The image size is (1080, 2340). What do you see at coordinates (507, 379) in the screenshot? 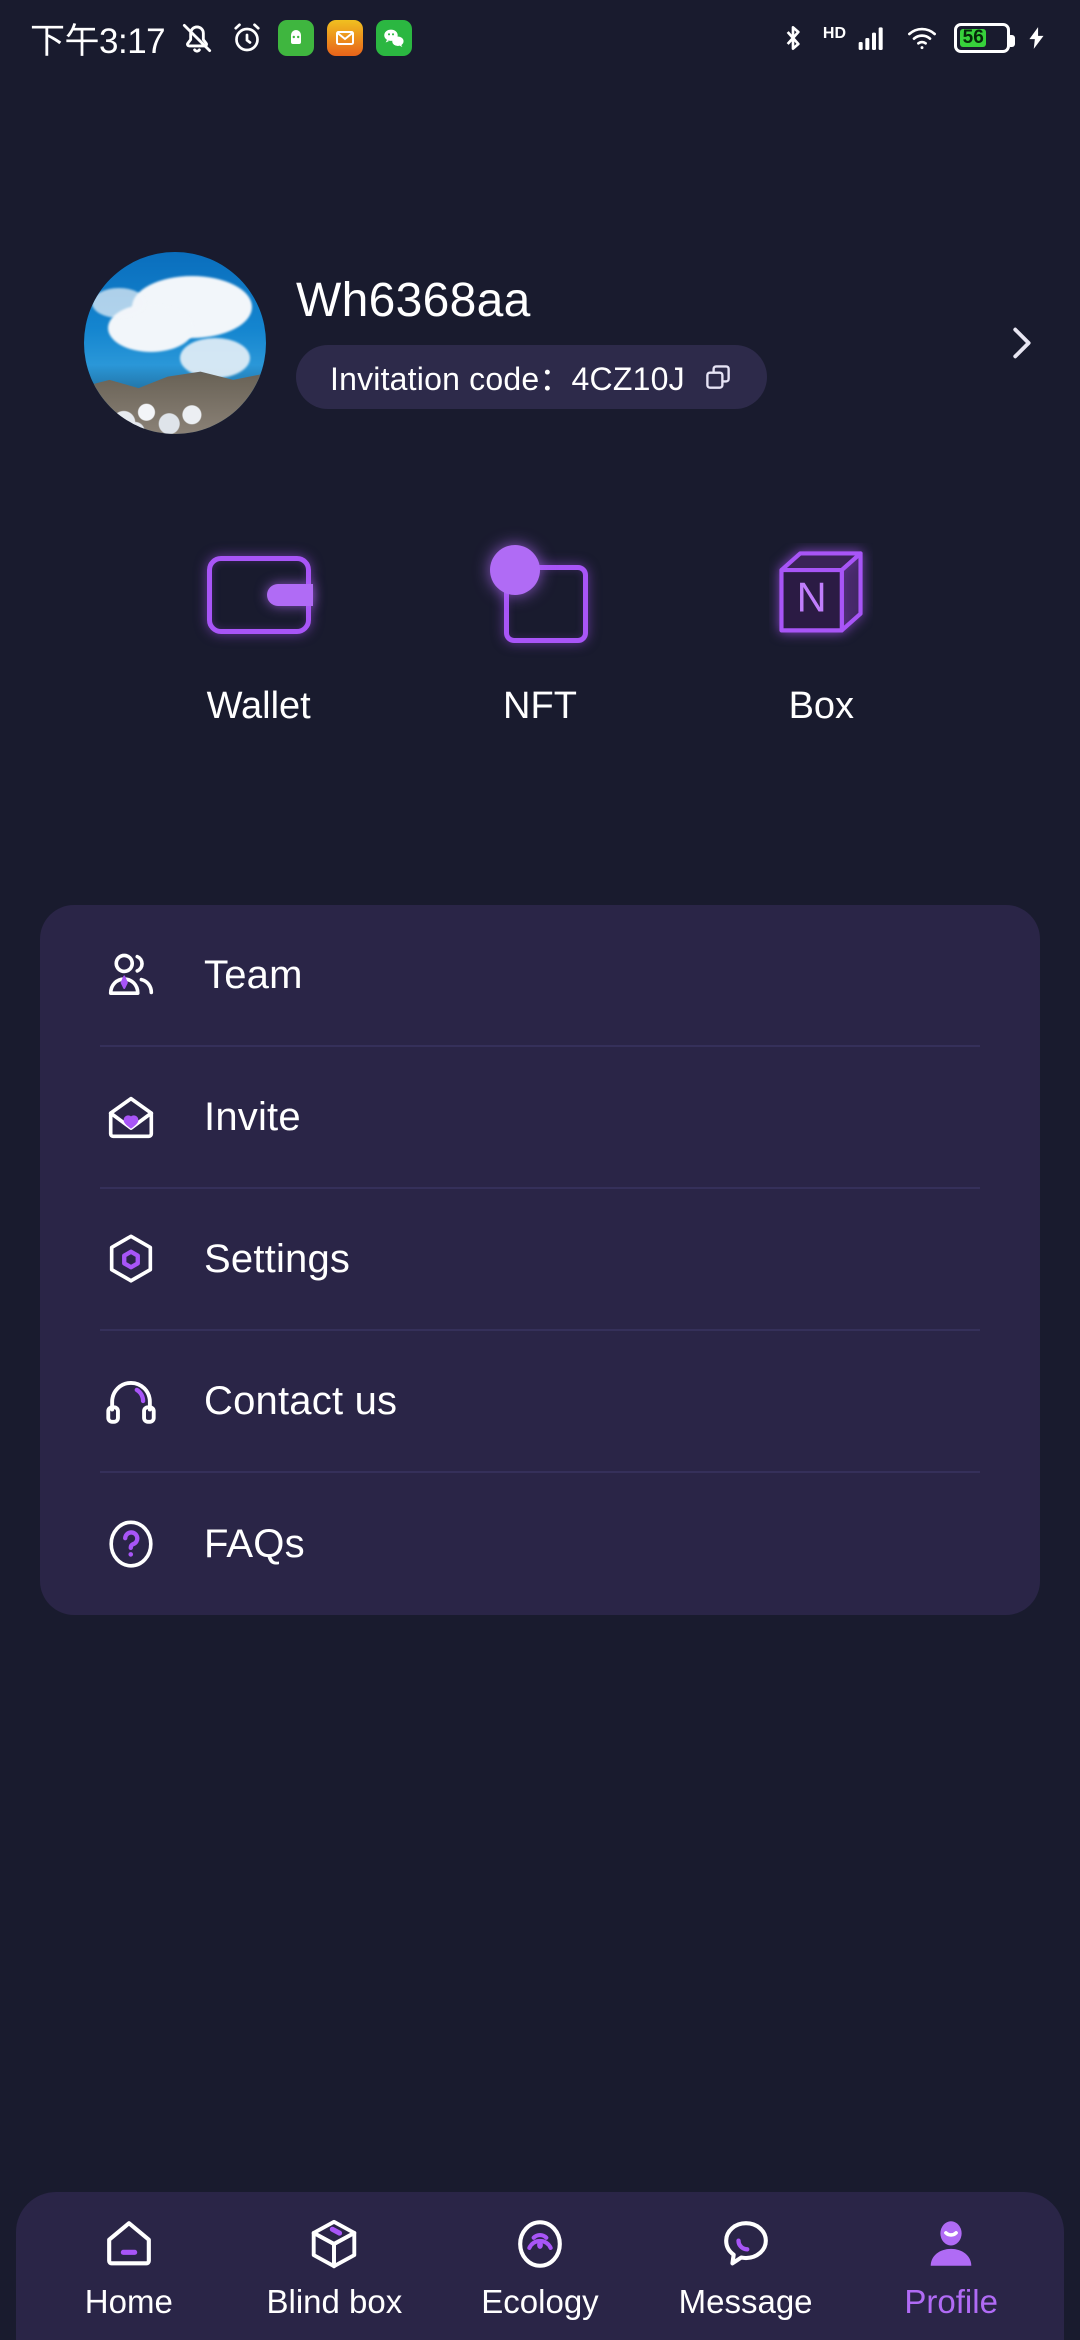
I see `invitation-code-label: Invitation code：4CZ10J` at bounding box center [507, 379].